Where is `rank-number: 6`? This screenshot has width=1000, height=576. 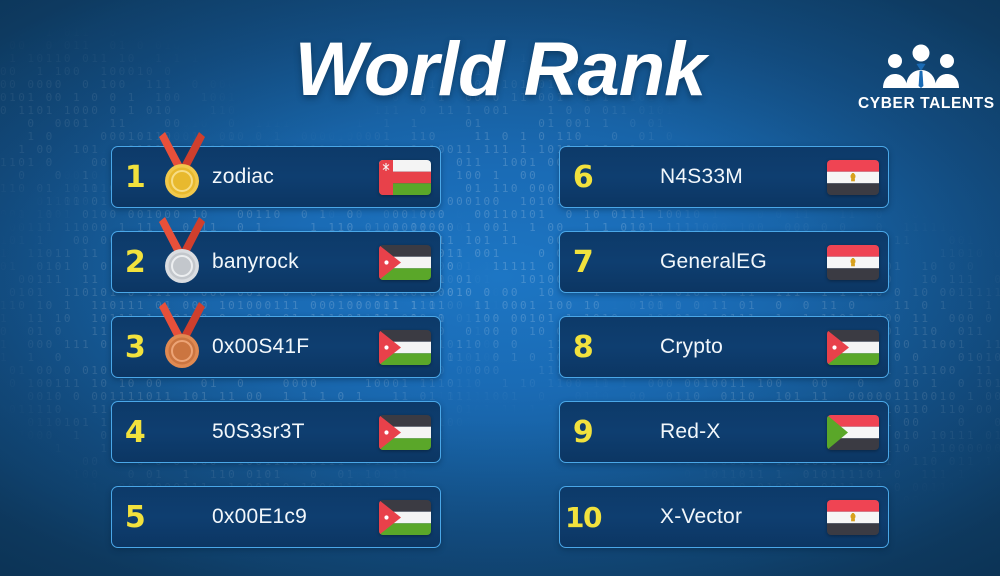 rank-number: 6 is located at coordinates (583, 177).